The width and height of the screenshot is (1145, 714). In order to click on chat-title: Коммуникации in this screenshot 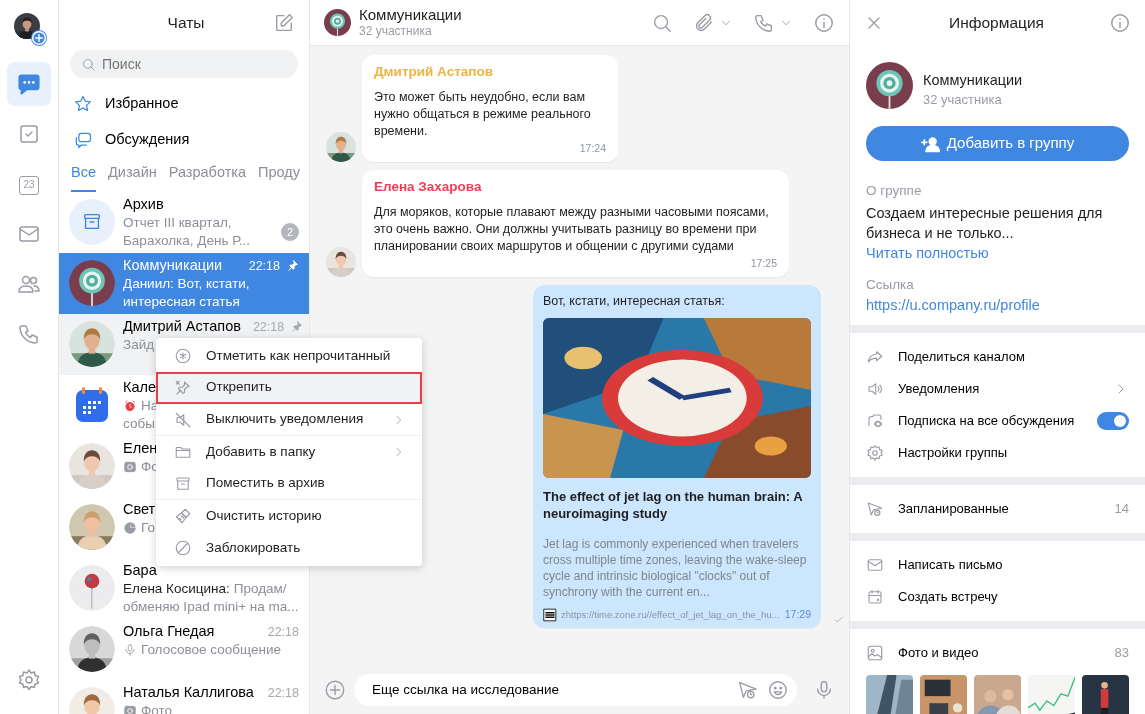, I will do `click(411, 14)`.